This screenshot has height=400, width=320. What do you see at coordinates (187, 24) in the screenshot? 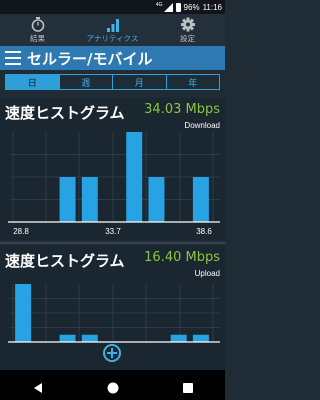
I see `gear-icon` at bounding box center [187, 24].